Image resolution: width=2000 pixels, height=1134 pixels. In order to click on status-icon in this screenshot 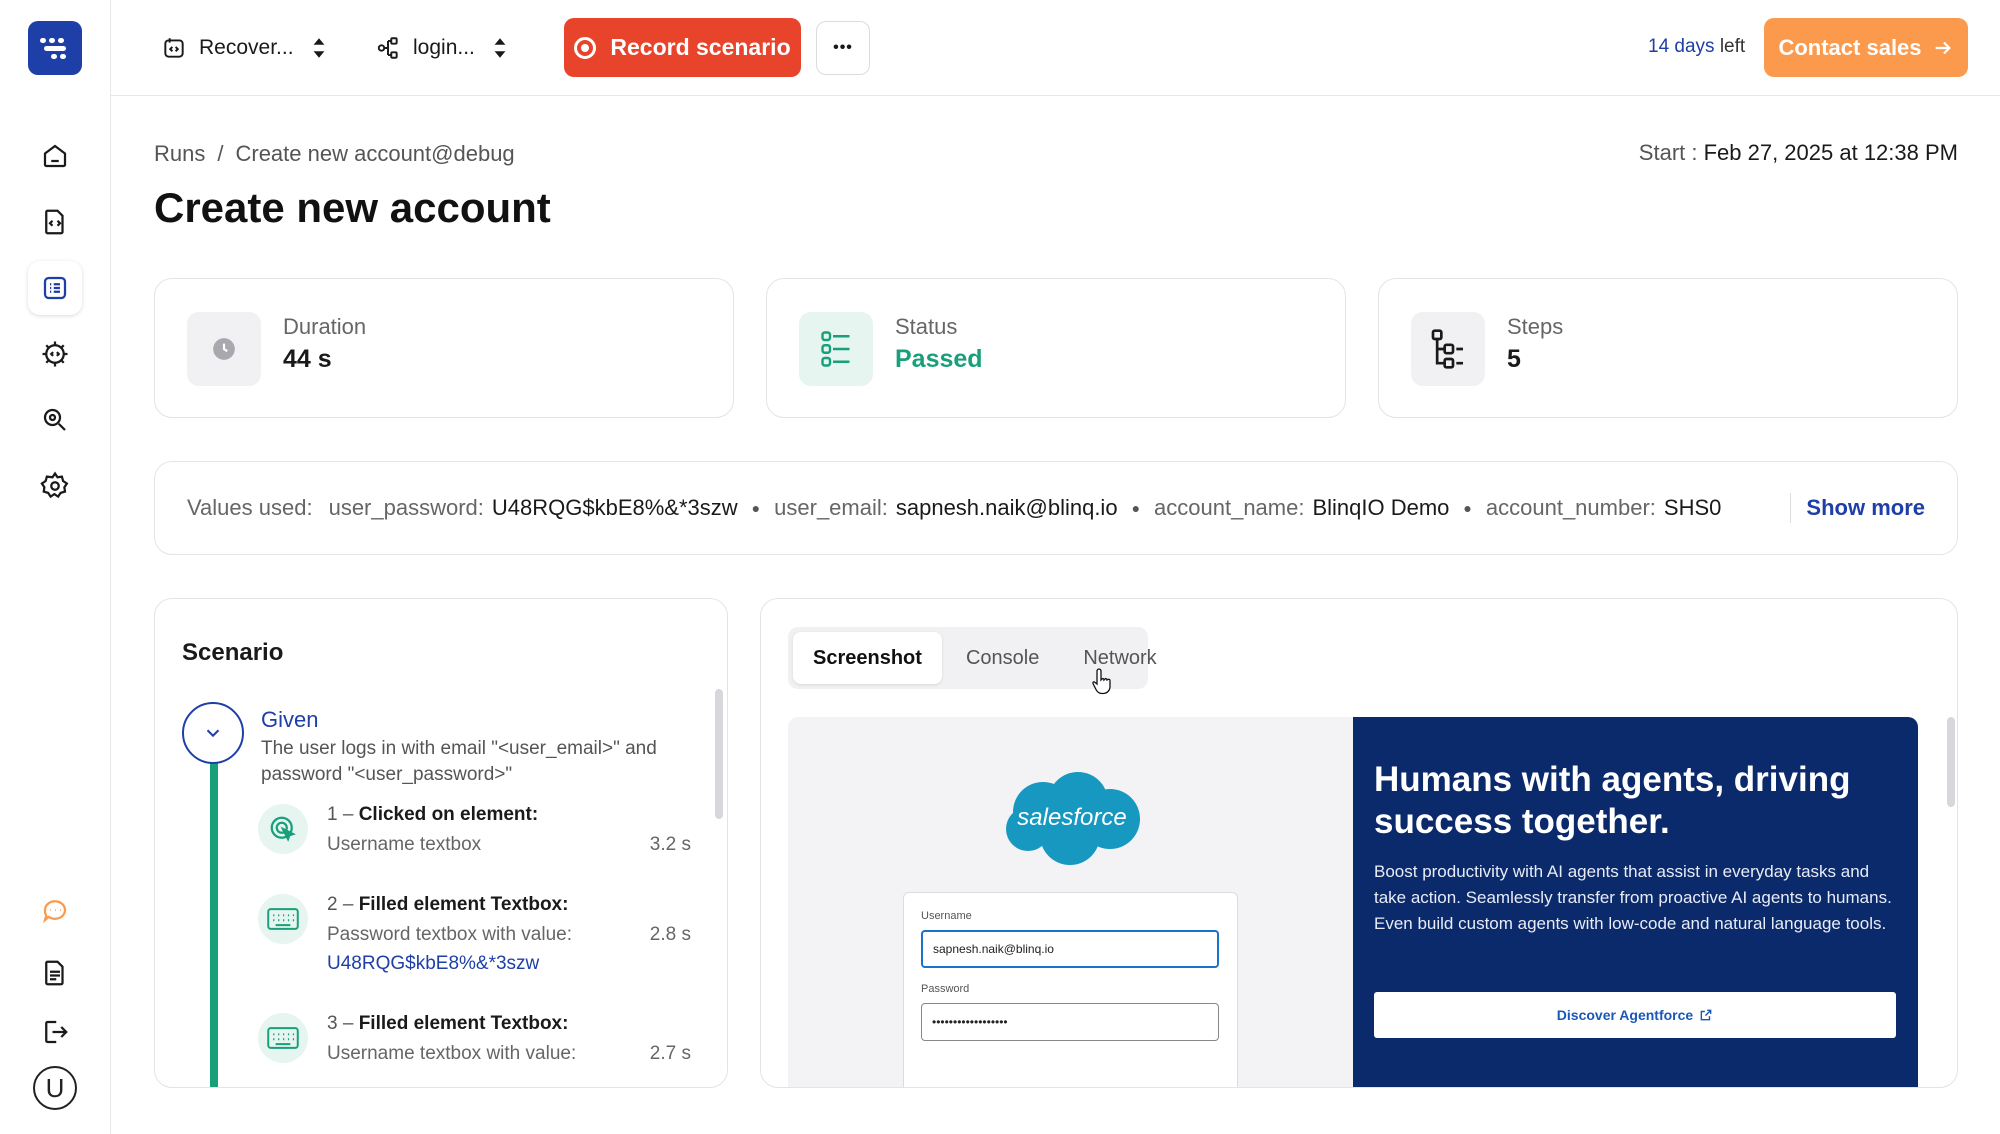, I will do `click(836, 349)`.